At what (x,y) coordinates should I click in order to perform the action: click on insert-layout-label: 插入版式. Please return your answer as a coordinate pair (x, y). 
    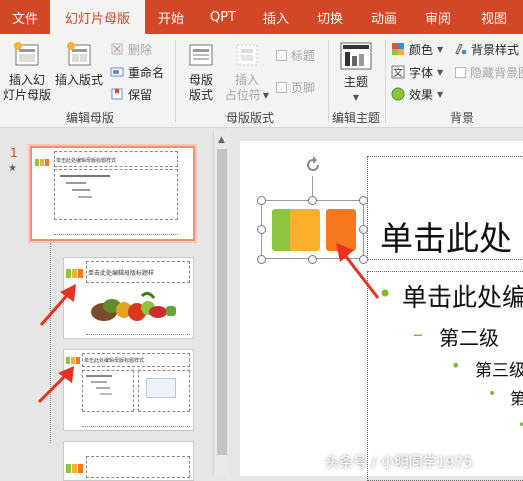
    Looking at the image, I should click on (78, 80).